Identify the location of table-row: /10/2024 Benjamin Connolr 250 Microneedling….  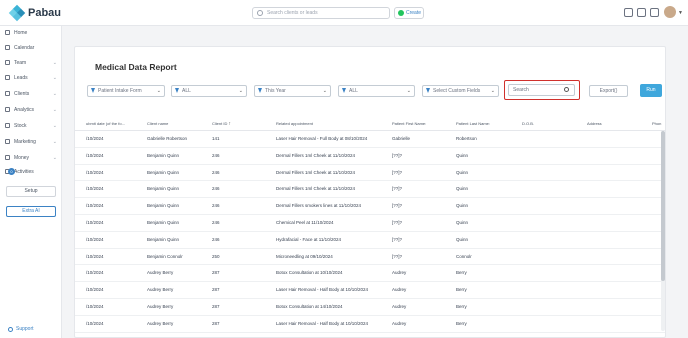
(370, 257).